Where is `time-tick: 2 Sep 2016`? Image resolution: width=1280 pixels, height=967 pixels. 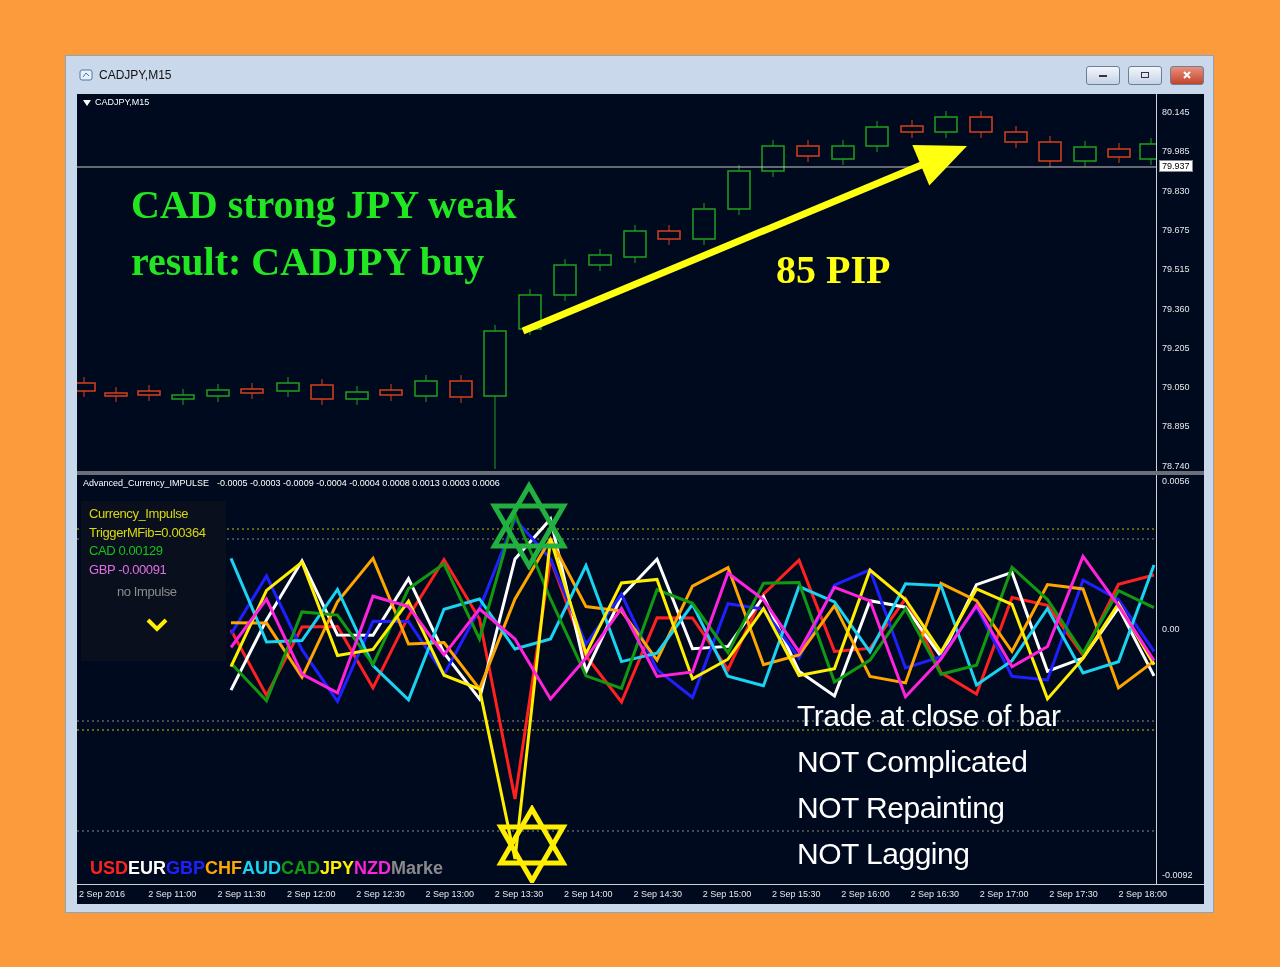
time-tick: 2 Sep 2016 is located at coordinates (103, 894).